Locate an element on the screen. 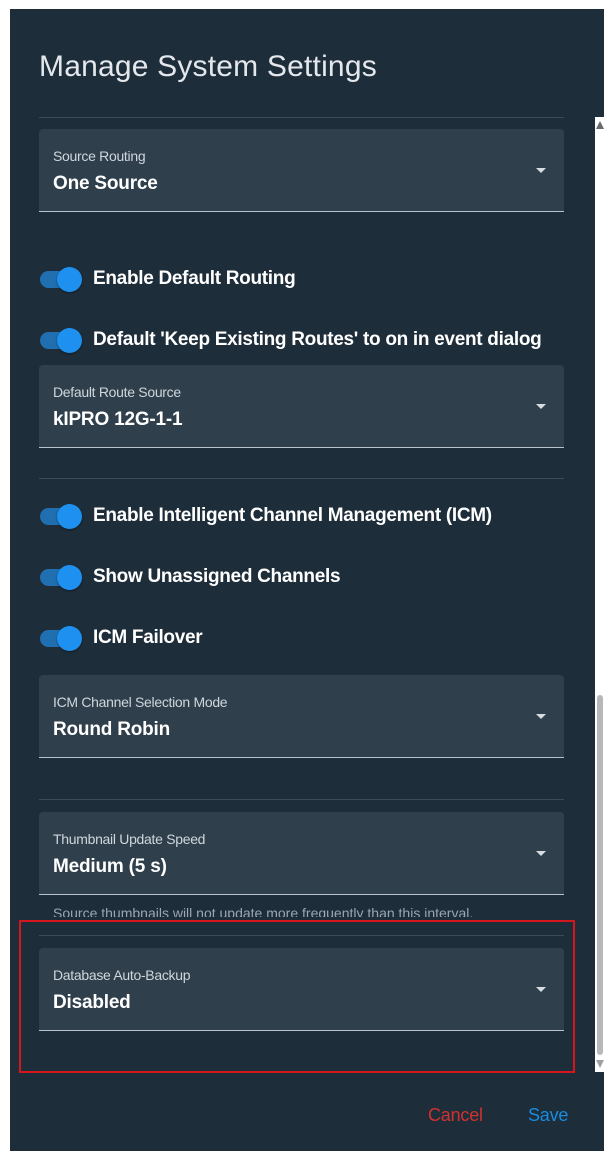 The width and height of the screenshot is (604, 1151). thumbnail-update-speed-label: Thumbnail Update Speed is located at coordinates (129, 839).